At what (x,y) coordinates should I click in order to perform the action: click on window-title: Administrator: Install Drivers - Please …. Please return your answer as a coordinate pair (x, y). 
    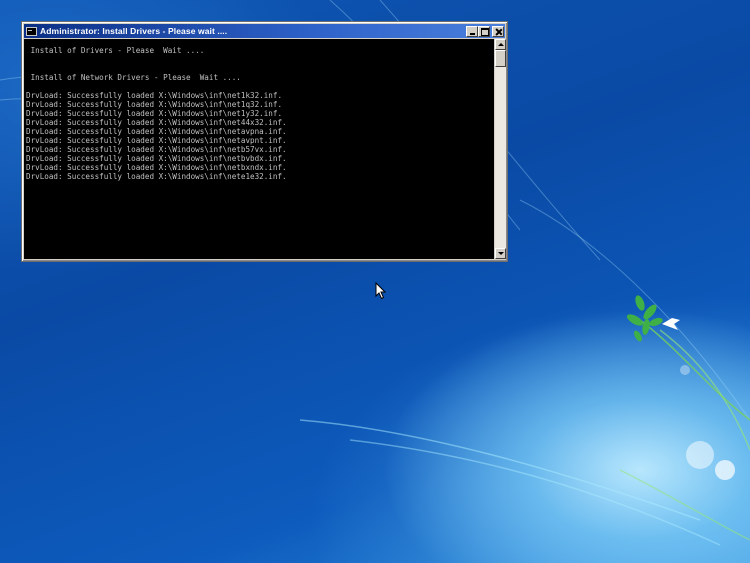
    Looking at the image, I should click on (134, 31).